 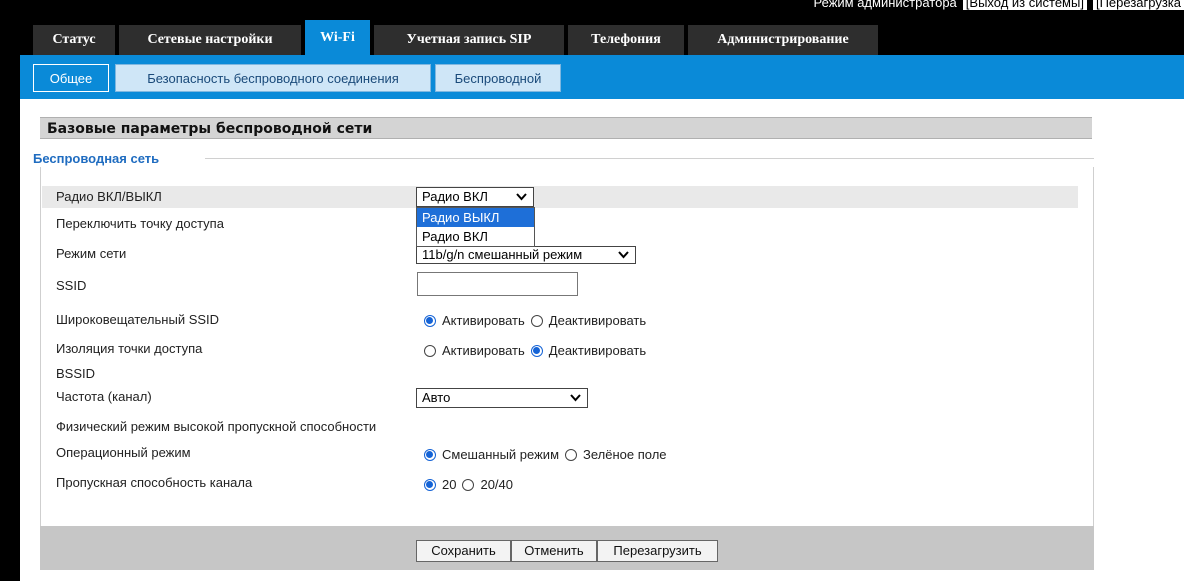 I want to click on legend-line, so click(x=649, y=158).